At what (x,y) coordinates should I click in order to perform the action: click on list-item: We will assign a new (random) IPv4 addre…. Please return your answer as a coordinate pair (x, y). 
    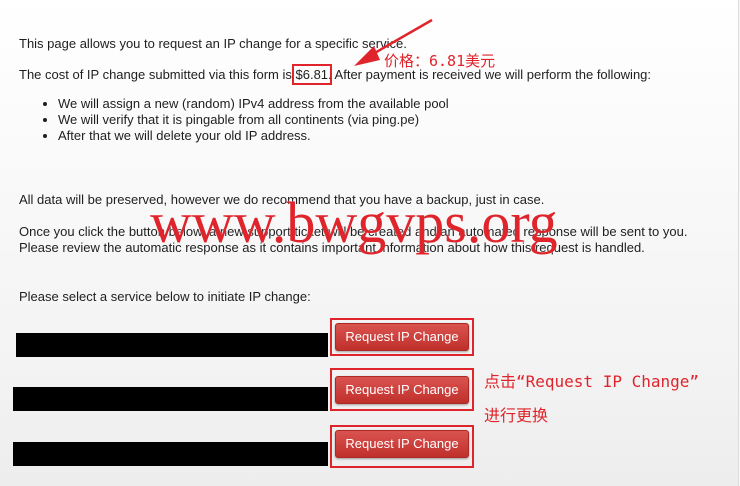
    Looking at the image, I should click on (253, 104).